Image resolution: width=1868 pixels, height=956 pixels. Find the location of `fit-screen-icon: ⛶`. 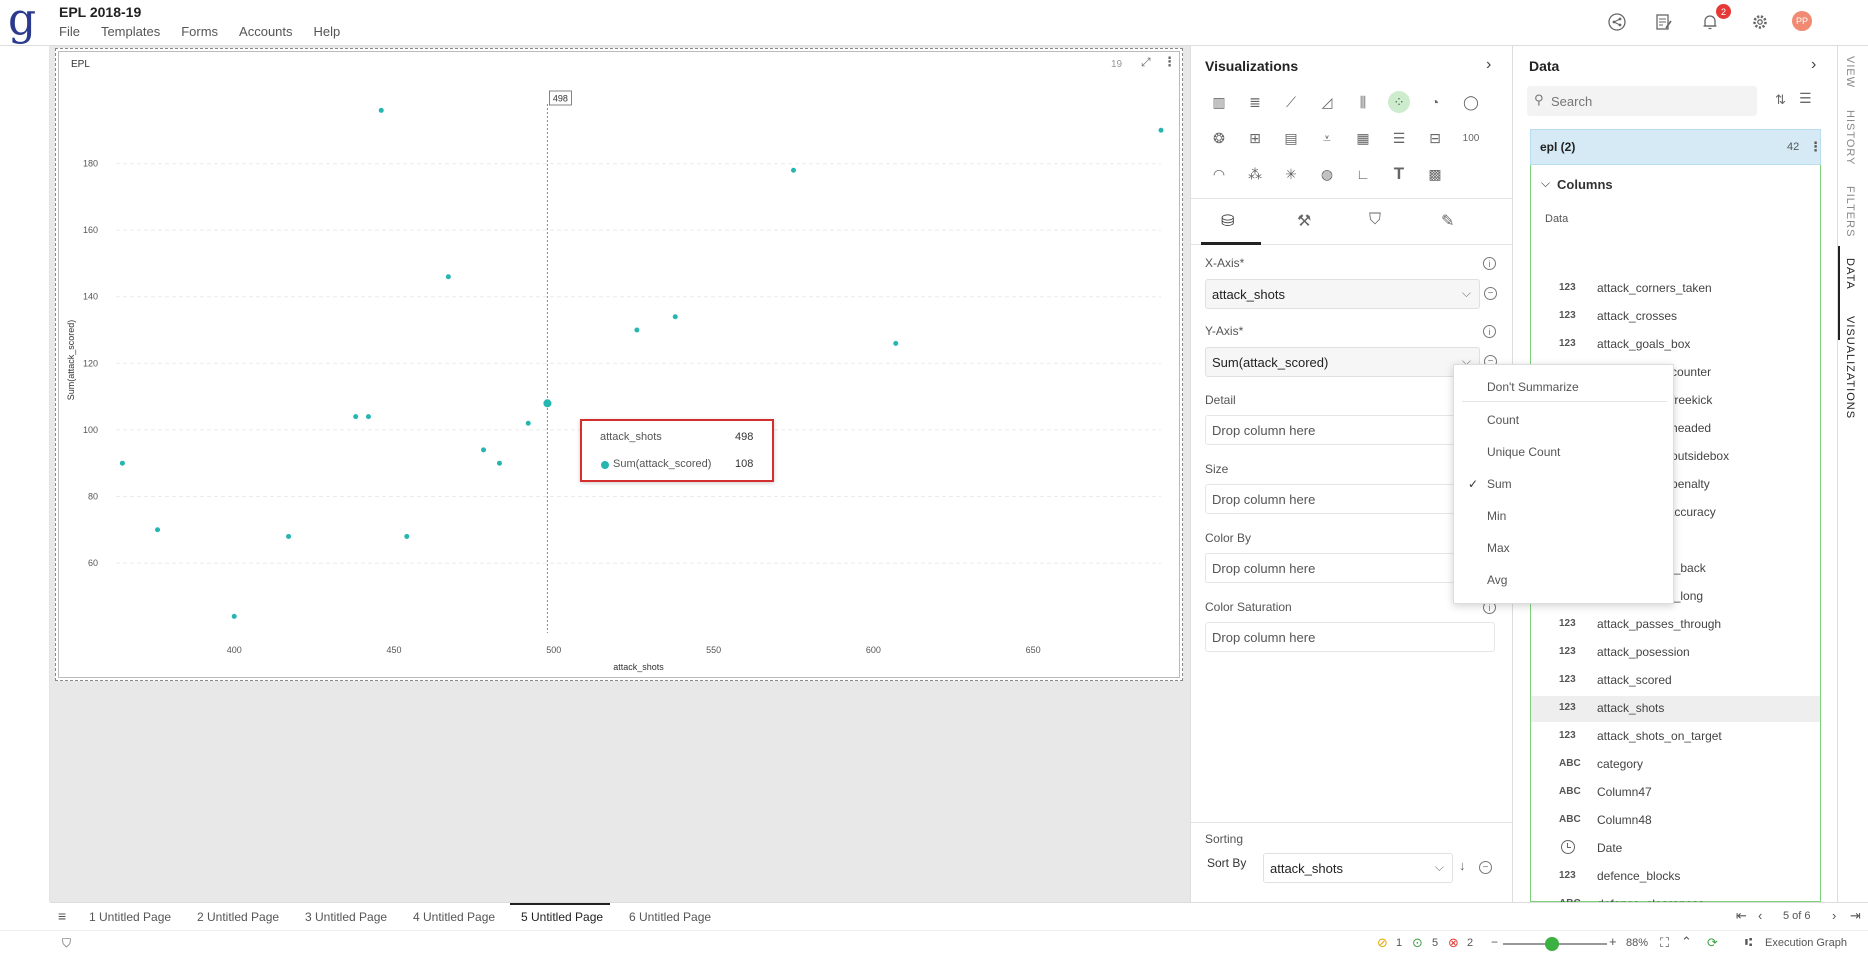

fit-screen-icon: ⛶ is located at coordinates (1664, 943).